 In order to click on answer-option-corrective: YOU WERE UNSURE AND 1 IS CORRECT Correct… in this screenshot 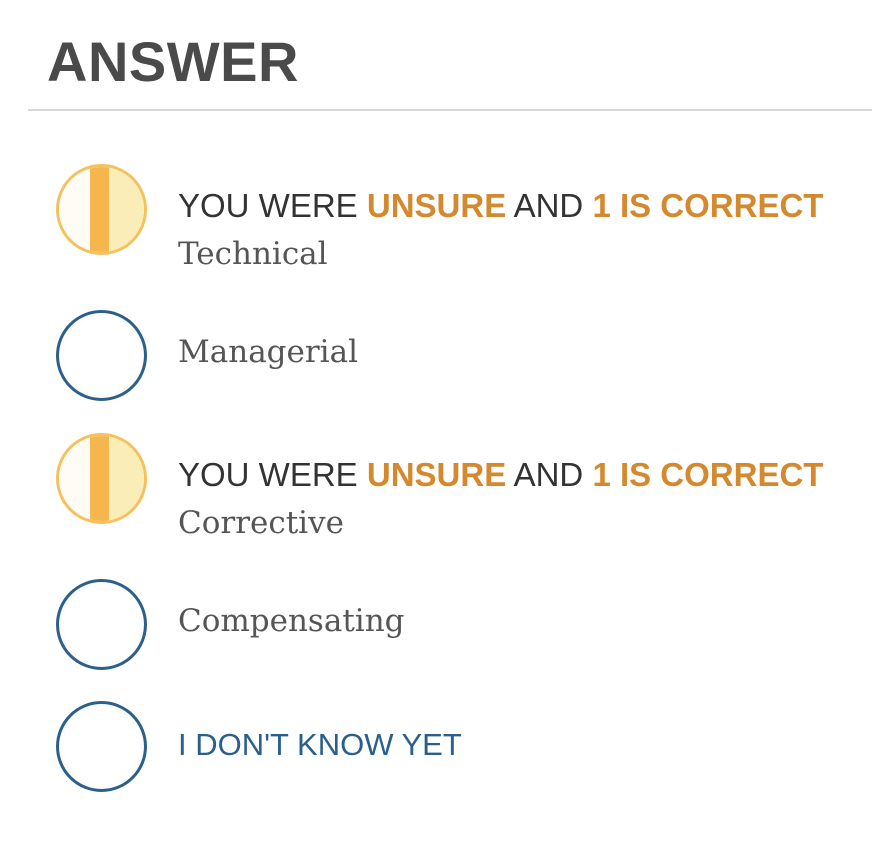, I will do `click(464, 488)`.